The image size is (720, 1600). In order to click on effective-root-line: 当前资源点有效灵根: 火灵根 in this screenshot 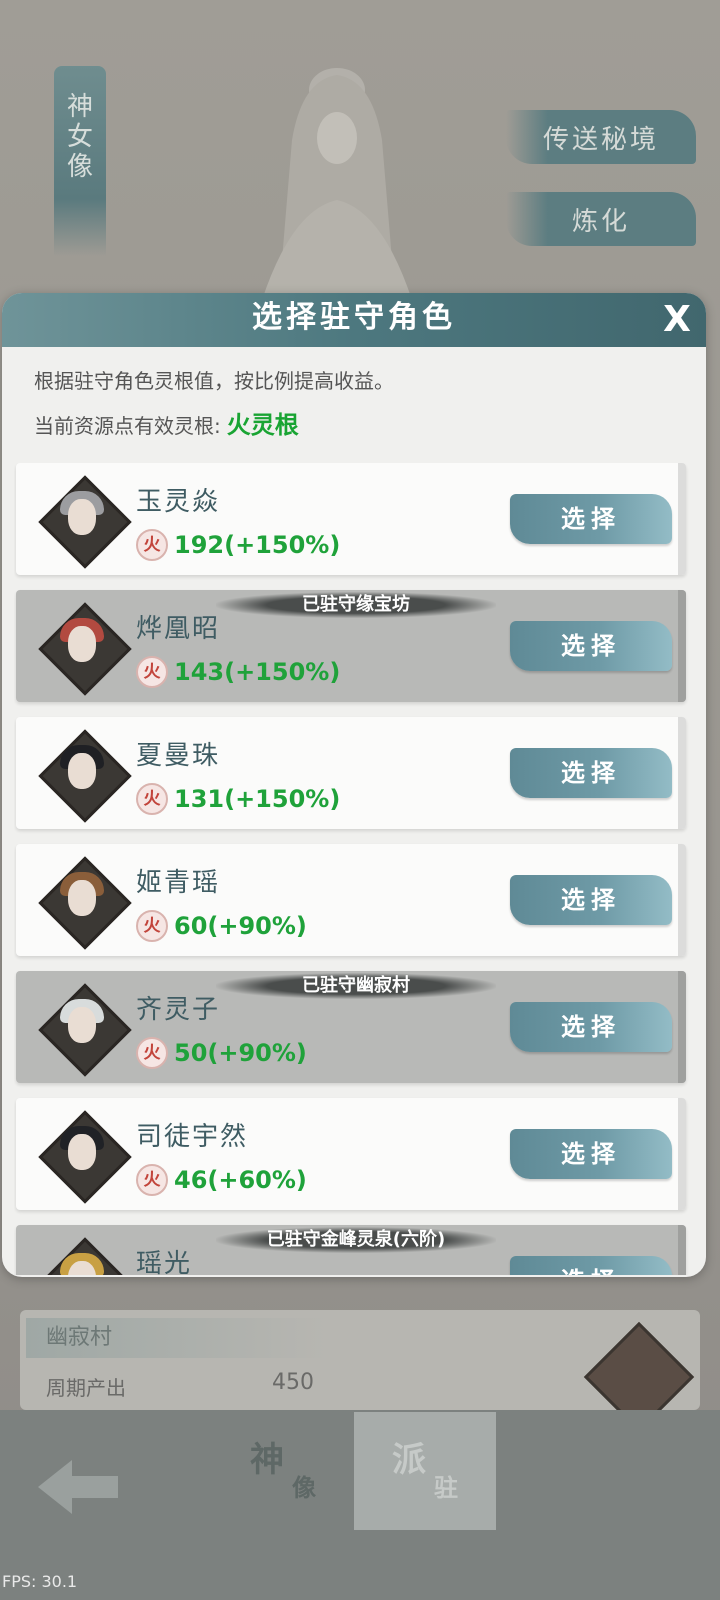, I will do `click(166, 422)`.